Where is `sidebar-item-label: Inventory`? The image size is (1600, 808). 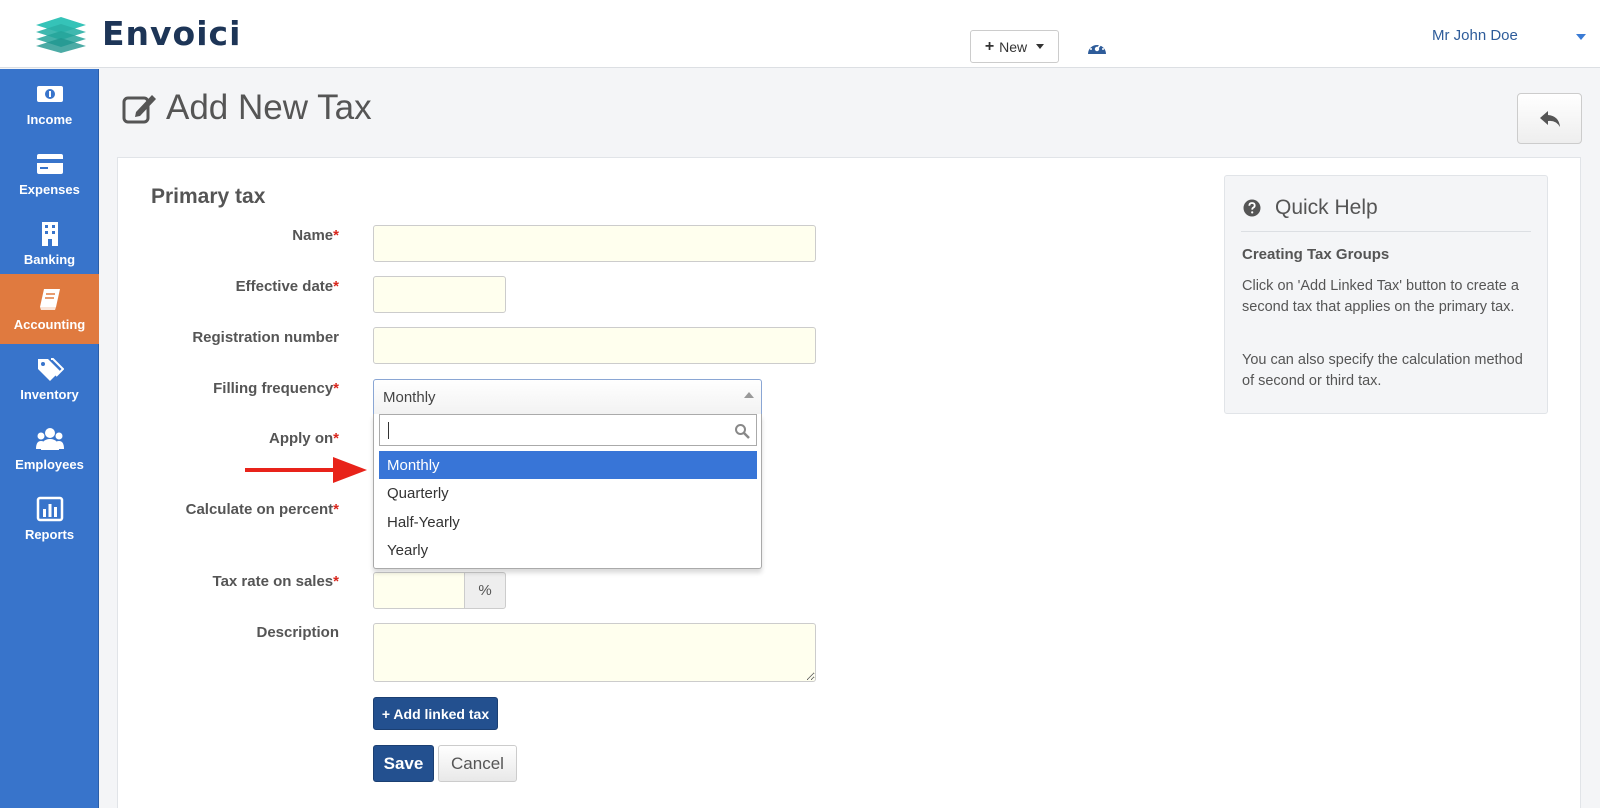
sidebar-item-label: Inventory is located at coordinates (49, 394).